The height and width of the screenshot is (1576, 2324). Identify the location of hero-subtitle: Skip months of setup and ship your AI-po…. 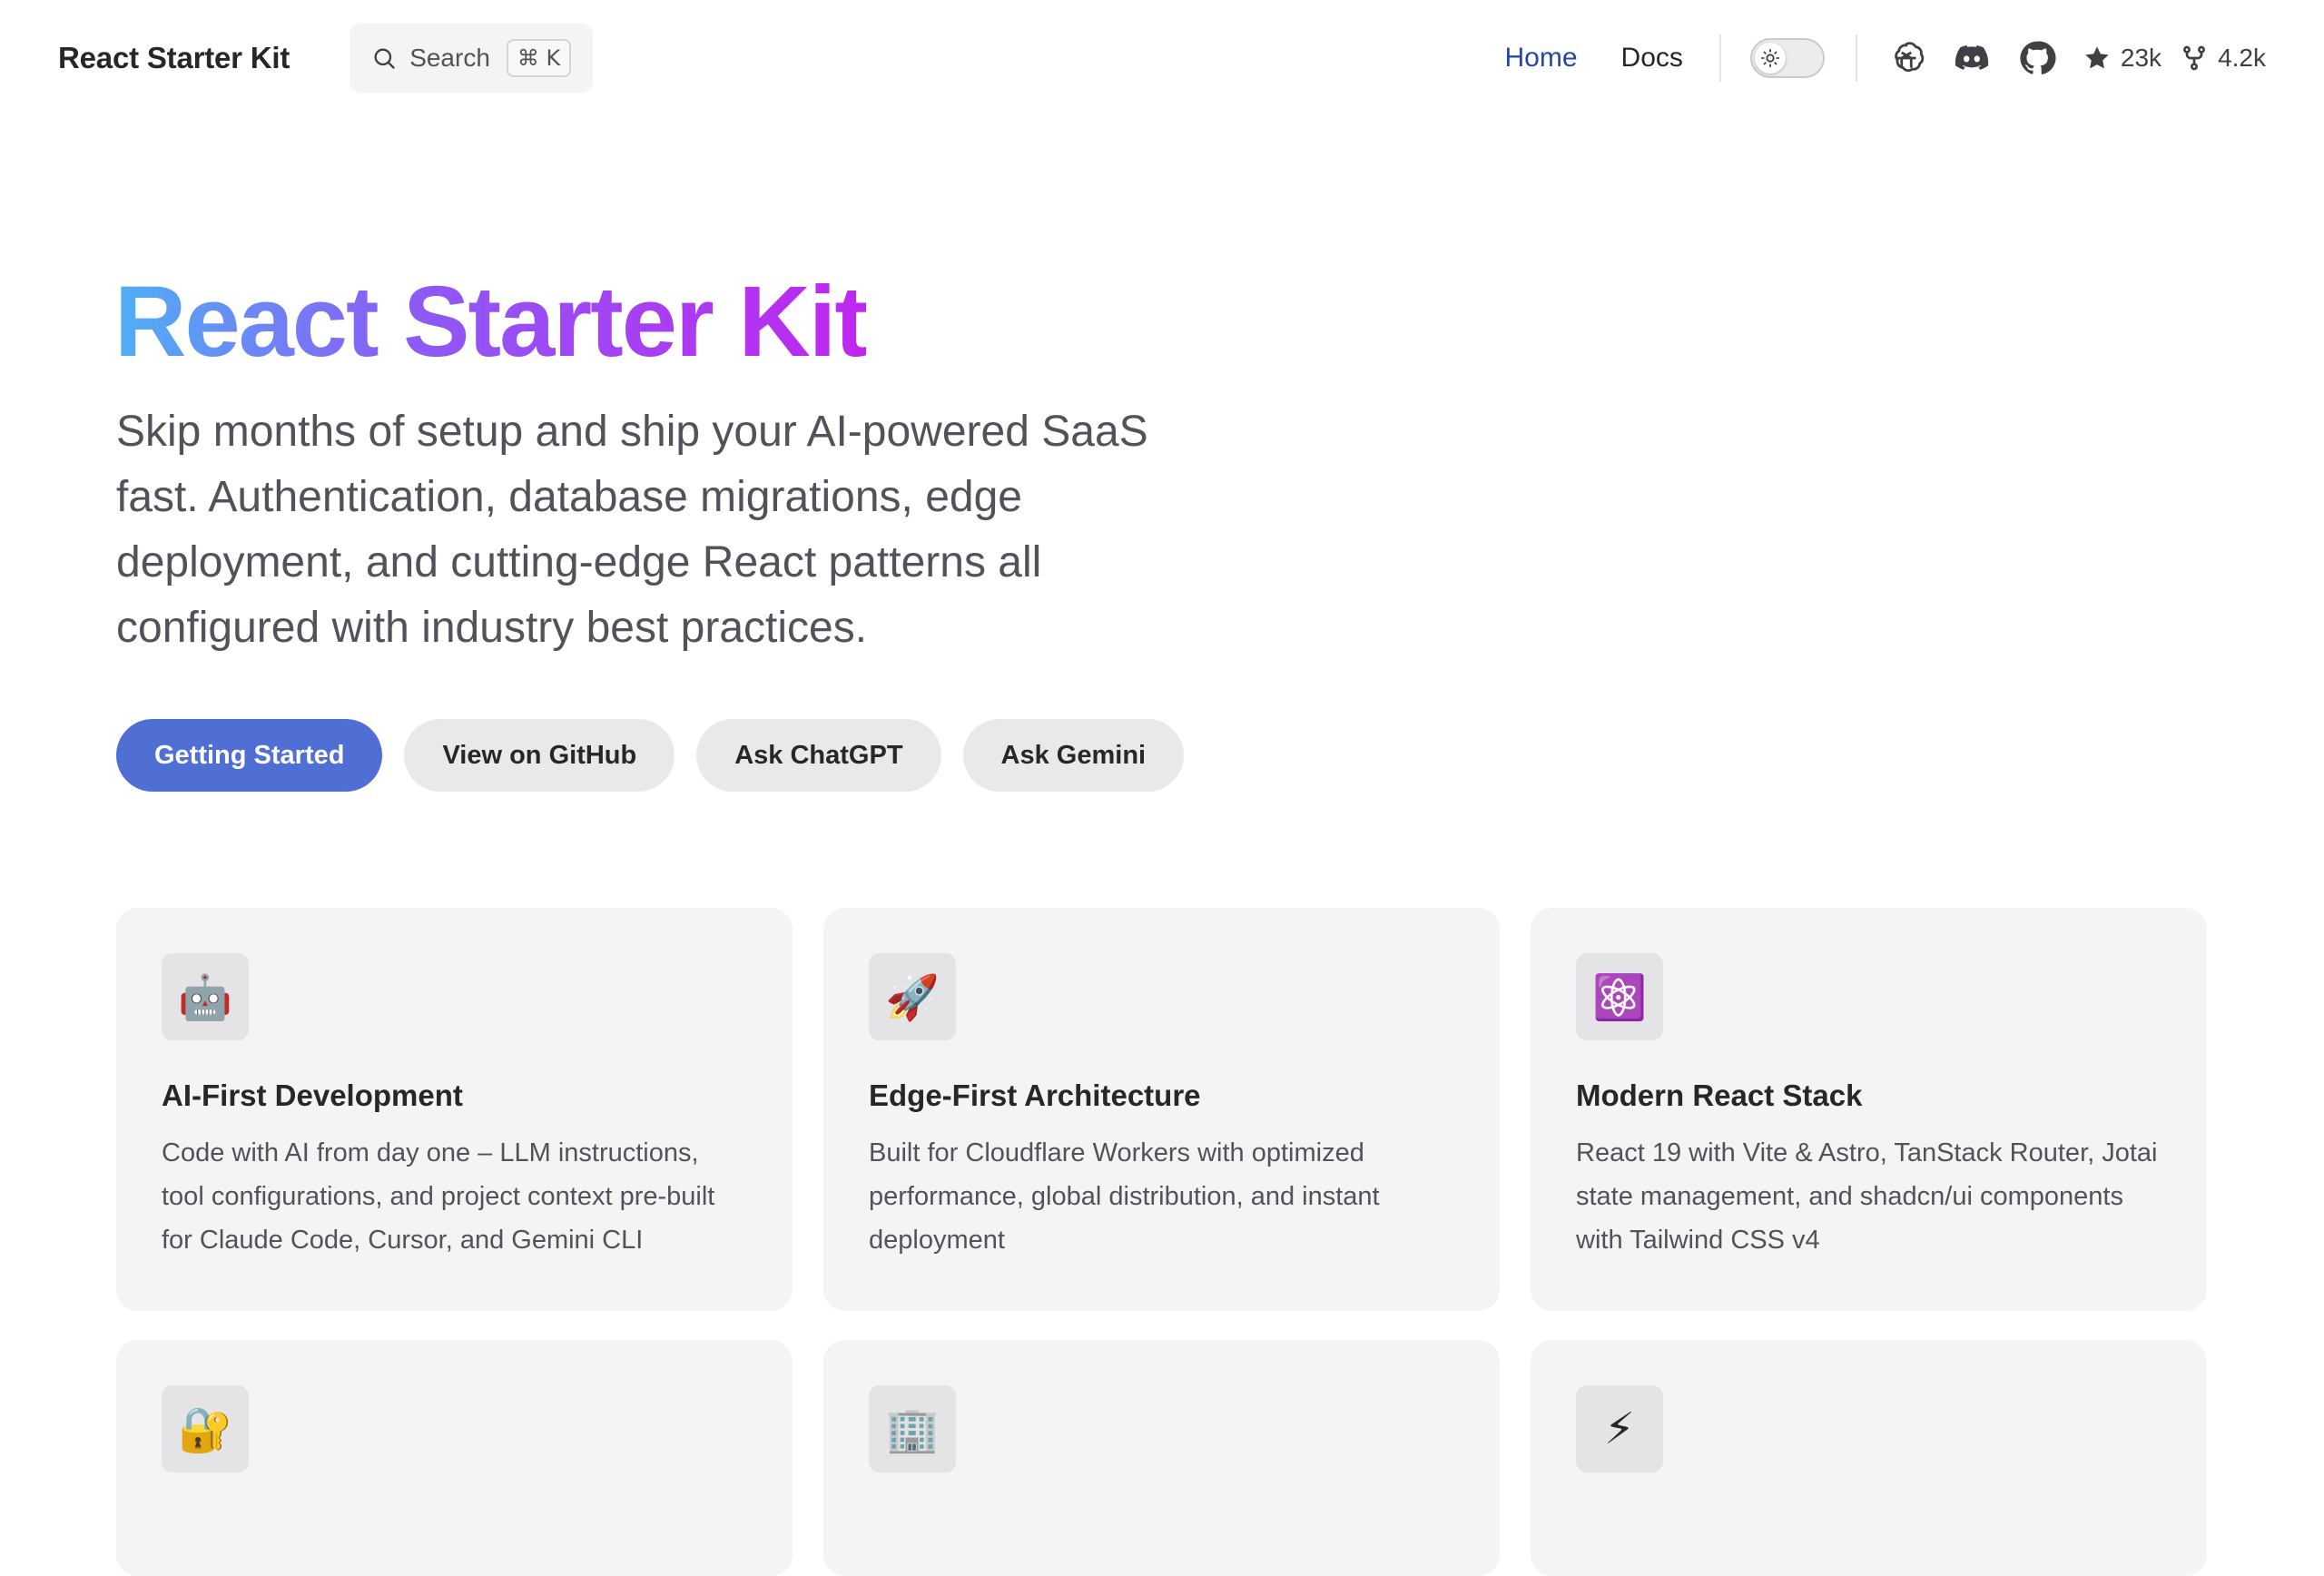
(632, 530).